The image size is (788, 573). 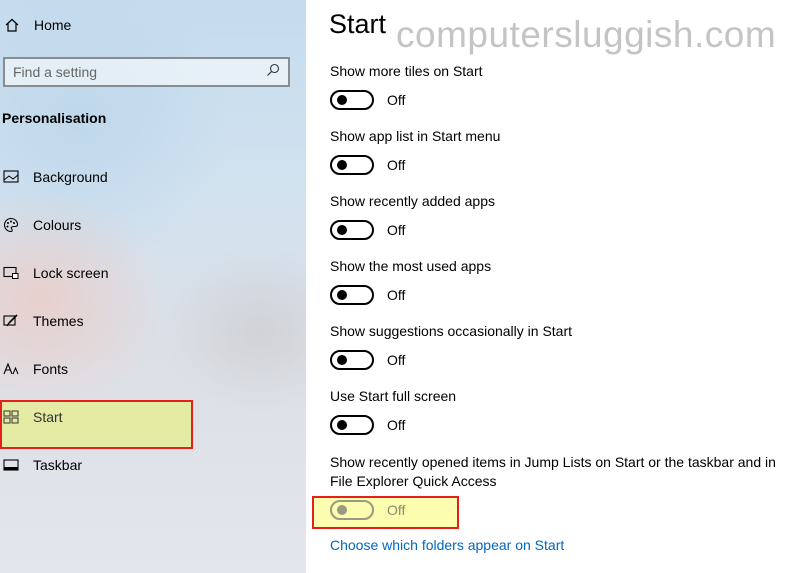 What do you see at coordinates (51, 369) in the screenshot?
I see `sidebar-item-label: Fonts` at bounding box center [51, 369].